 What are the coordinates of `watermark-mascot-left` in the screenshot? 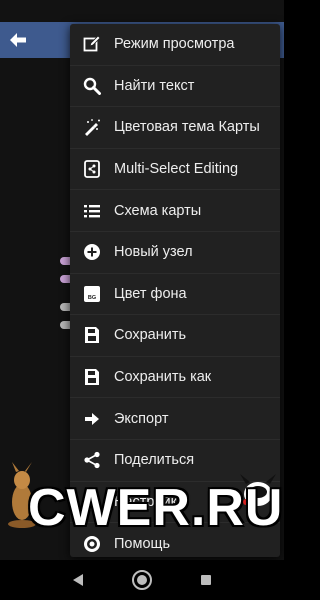 It's located at (22, 495).